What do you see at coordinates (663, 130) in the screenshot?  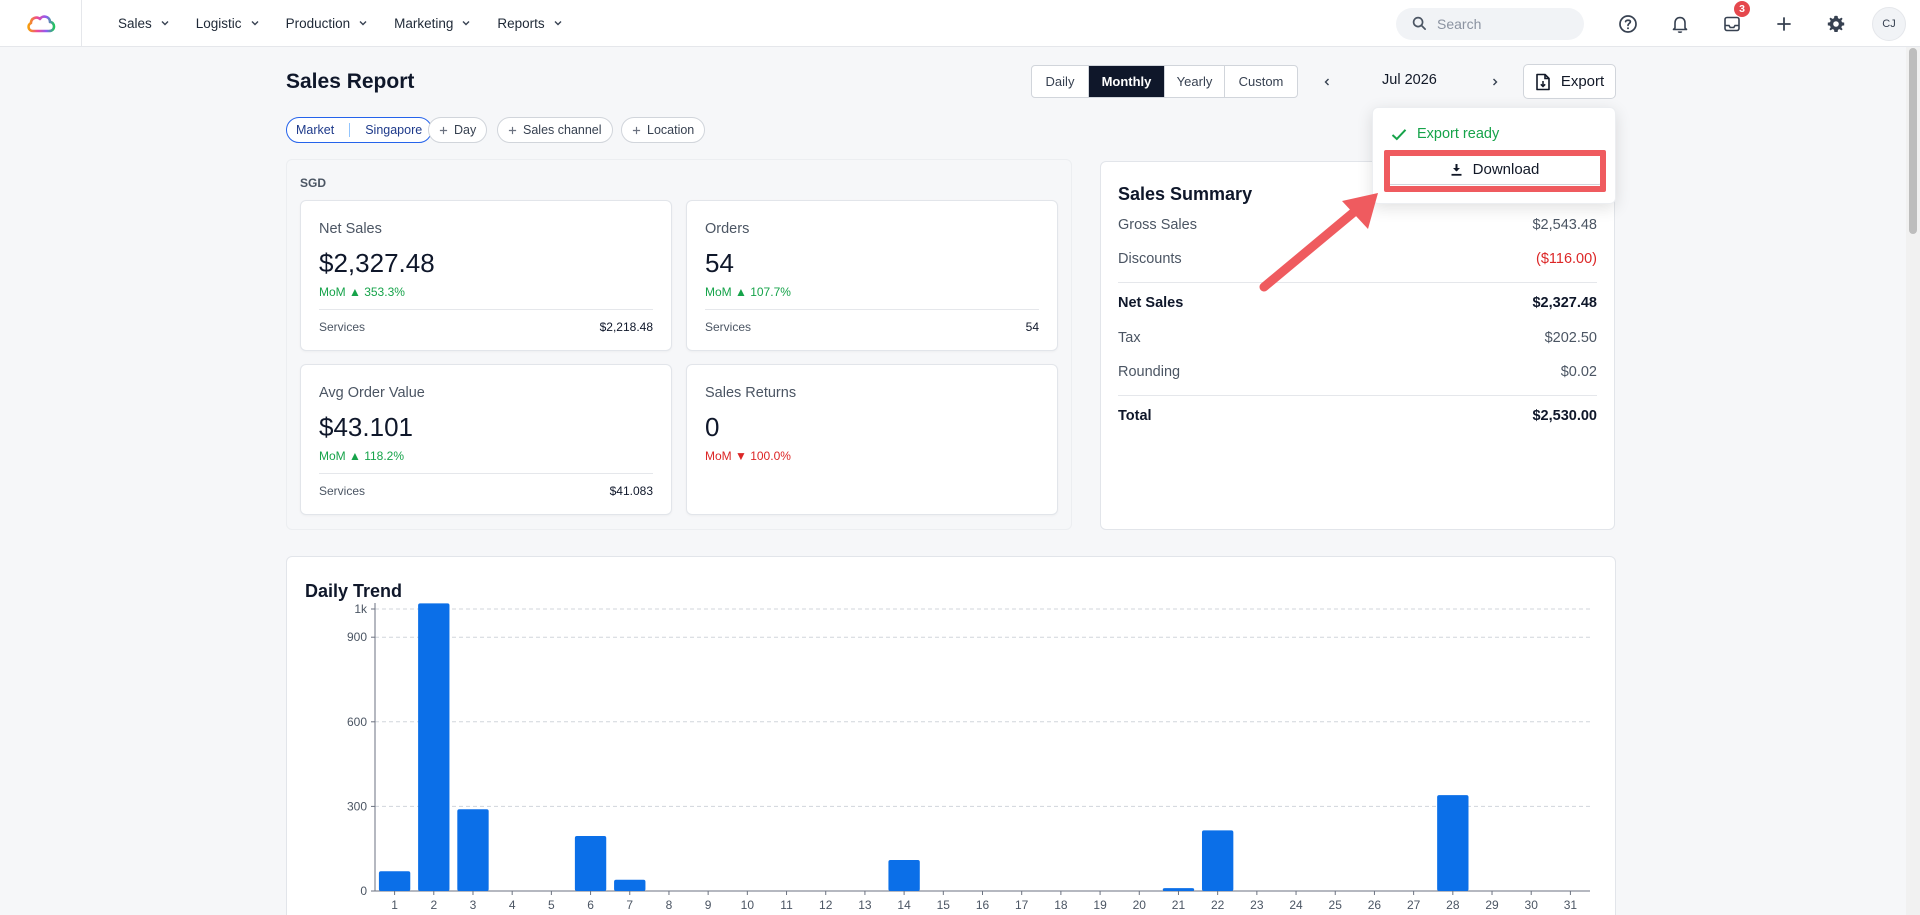 I see `add-location-filter-chip: Location` at bounding box center [663, 130].